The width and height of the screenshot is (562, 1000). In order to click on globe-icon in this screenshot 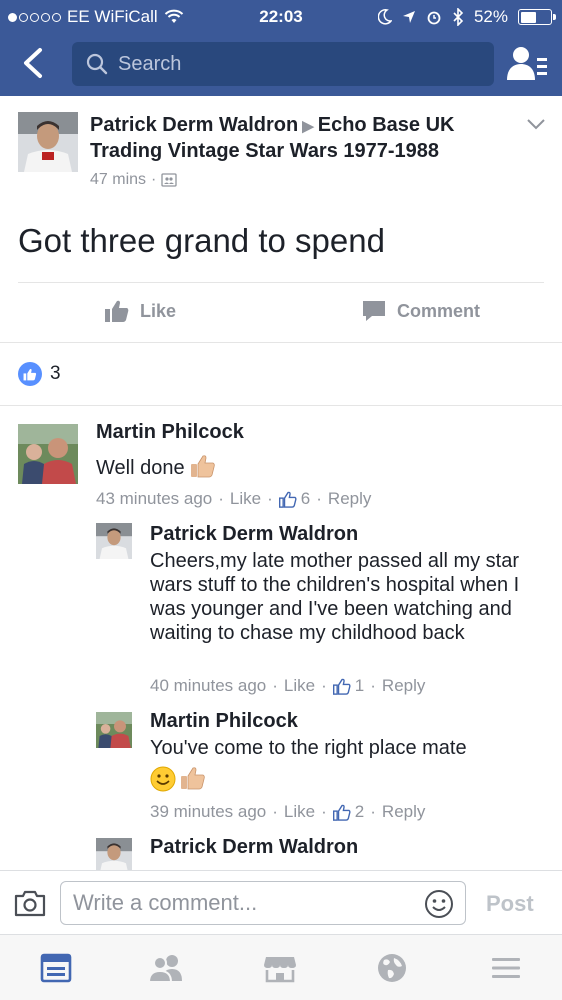, I will do `click(392, 968)`.